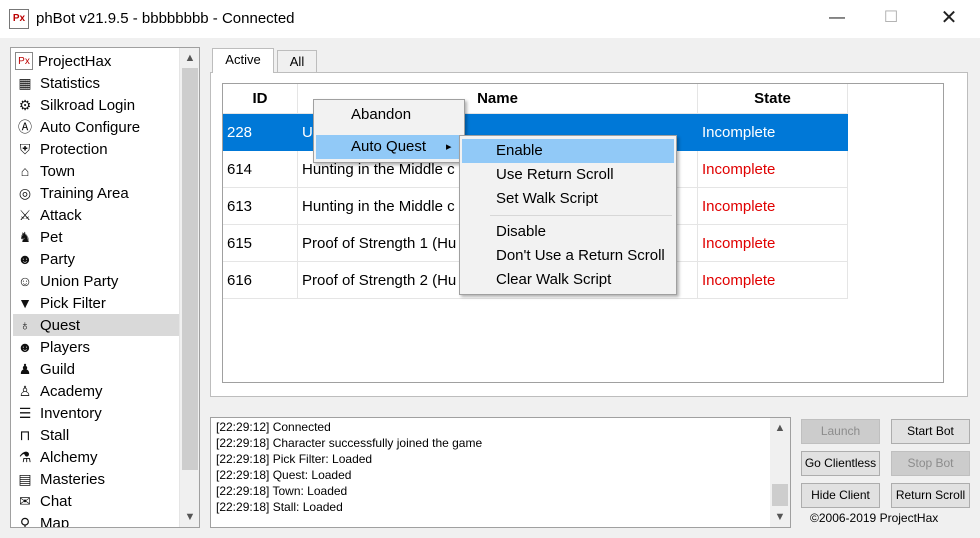 This screenshot has width=980, height=538. Describe the element at coordinates (96, 325) in the screenshot. I see `sidebar-item-quest: ♁ Quest` at that location.